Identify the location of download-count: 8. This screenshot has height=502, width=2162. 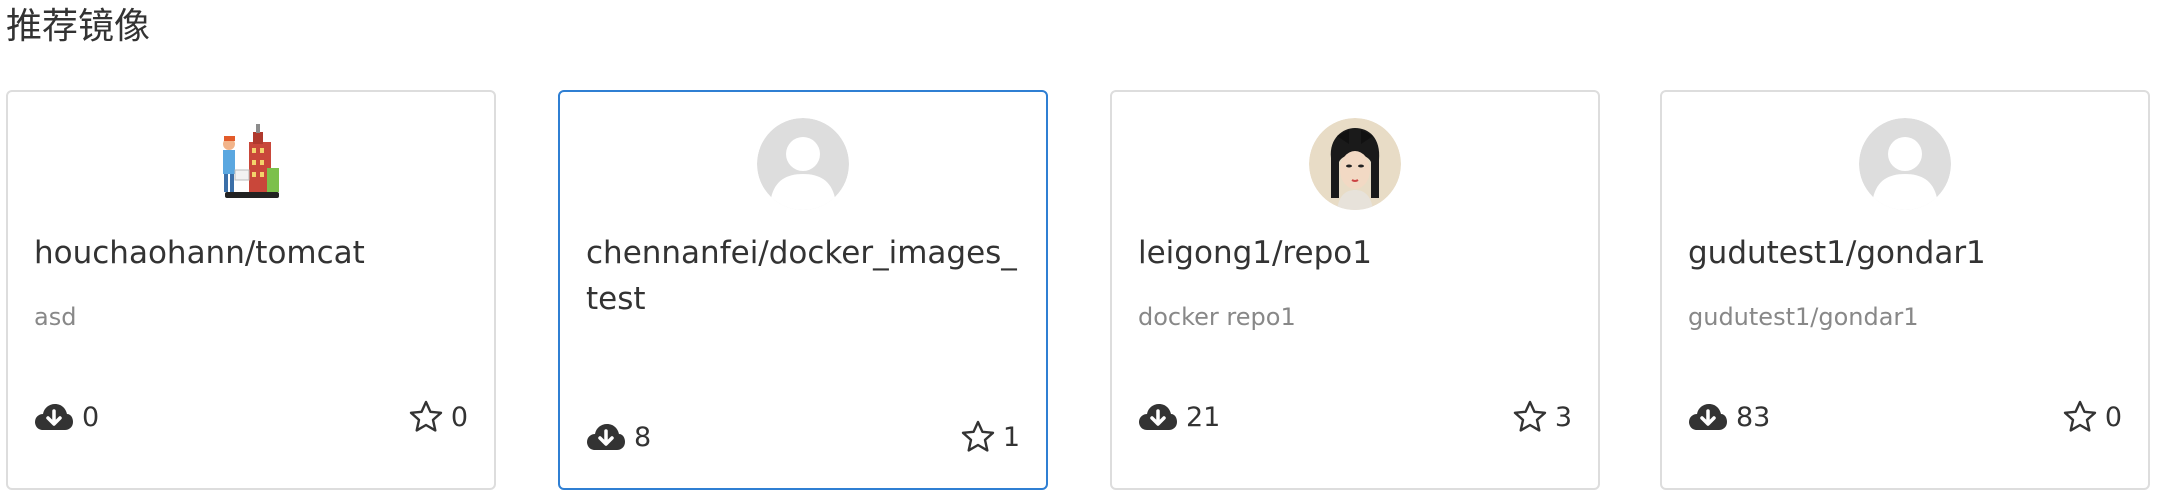
(618, 437).